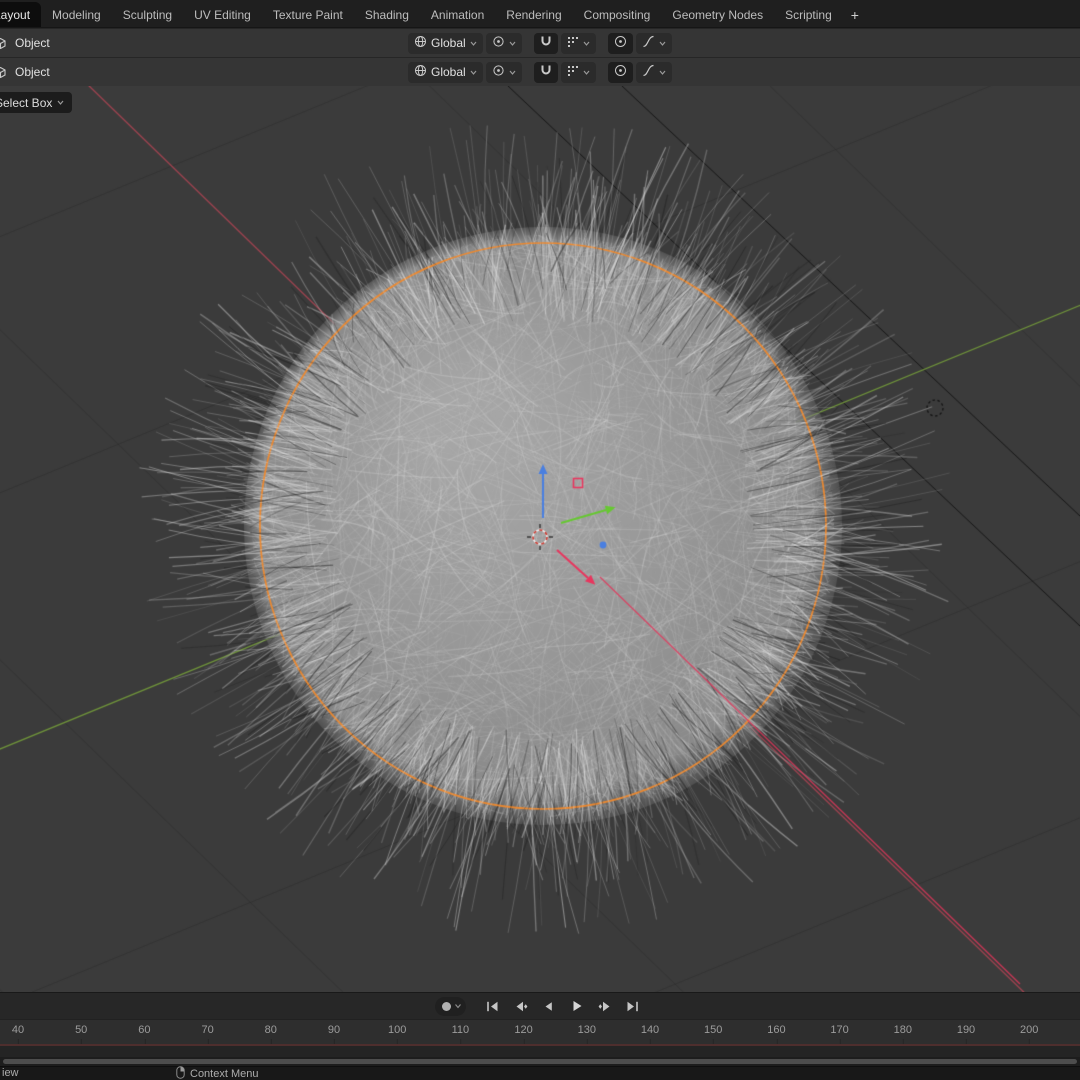 This screenshot has width=1080, height=1080. Describe the element at coordinates (650, 1034) in the screenshot. I see `frame-tick: 140` at that location.